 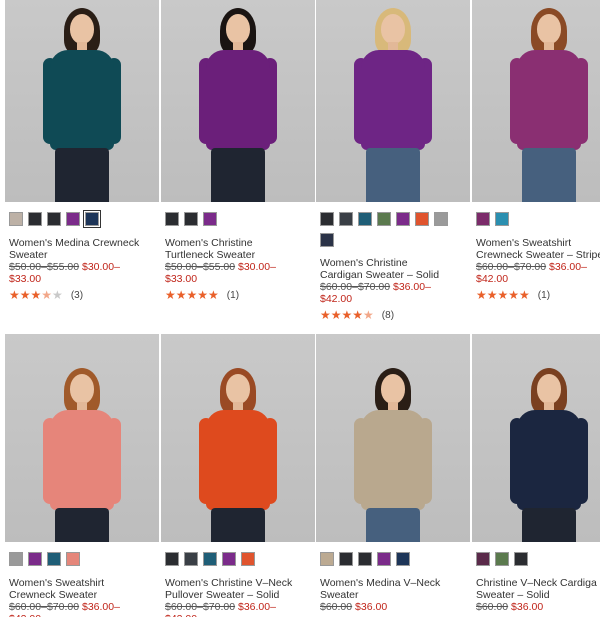 I want to click on product-name-line2: Pullover Sweater – Solid, so click(x=222, y=595).